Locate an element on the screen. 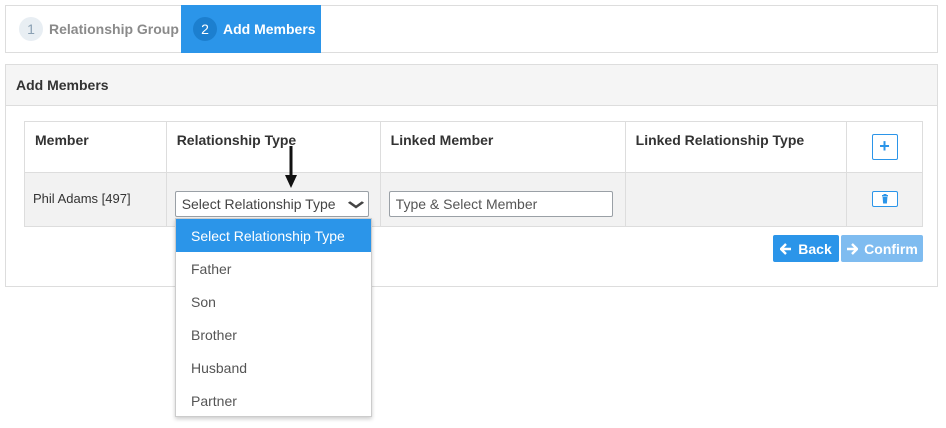 This screenshot has width=946, height=428. cell-linked-relationship-type is located at coordinates (736, 199).